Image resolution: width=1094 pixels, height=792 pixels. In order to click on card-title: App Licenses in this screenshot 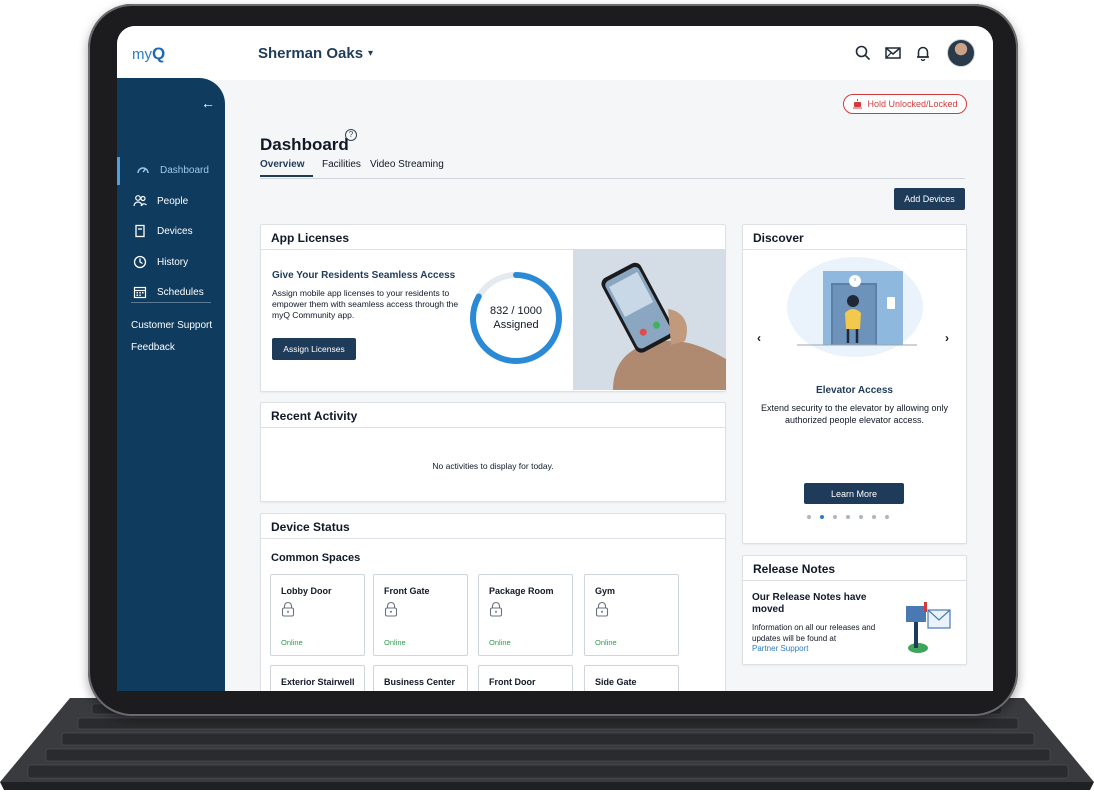, I will do `click(310, 238)`.